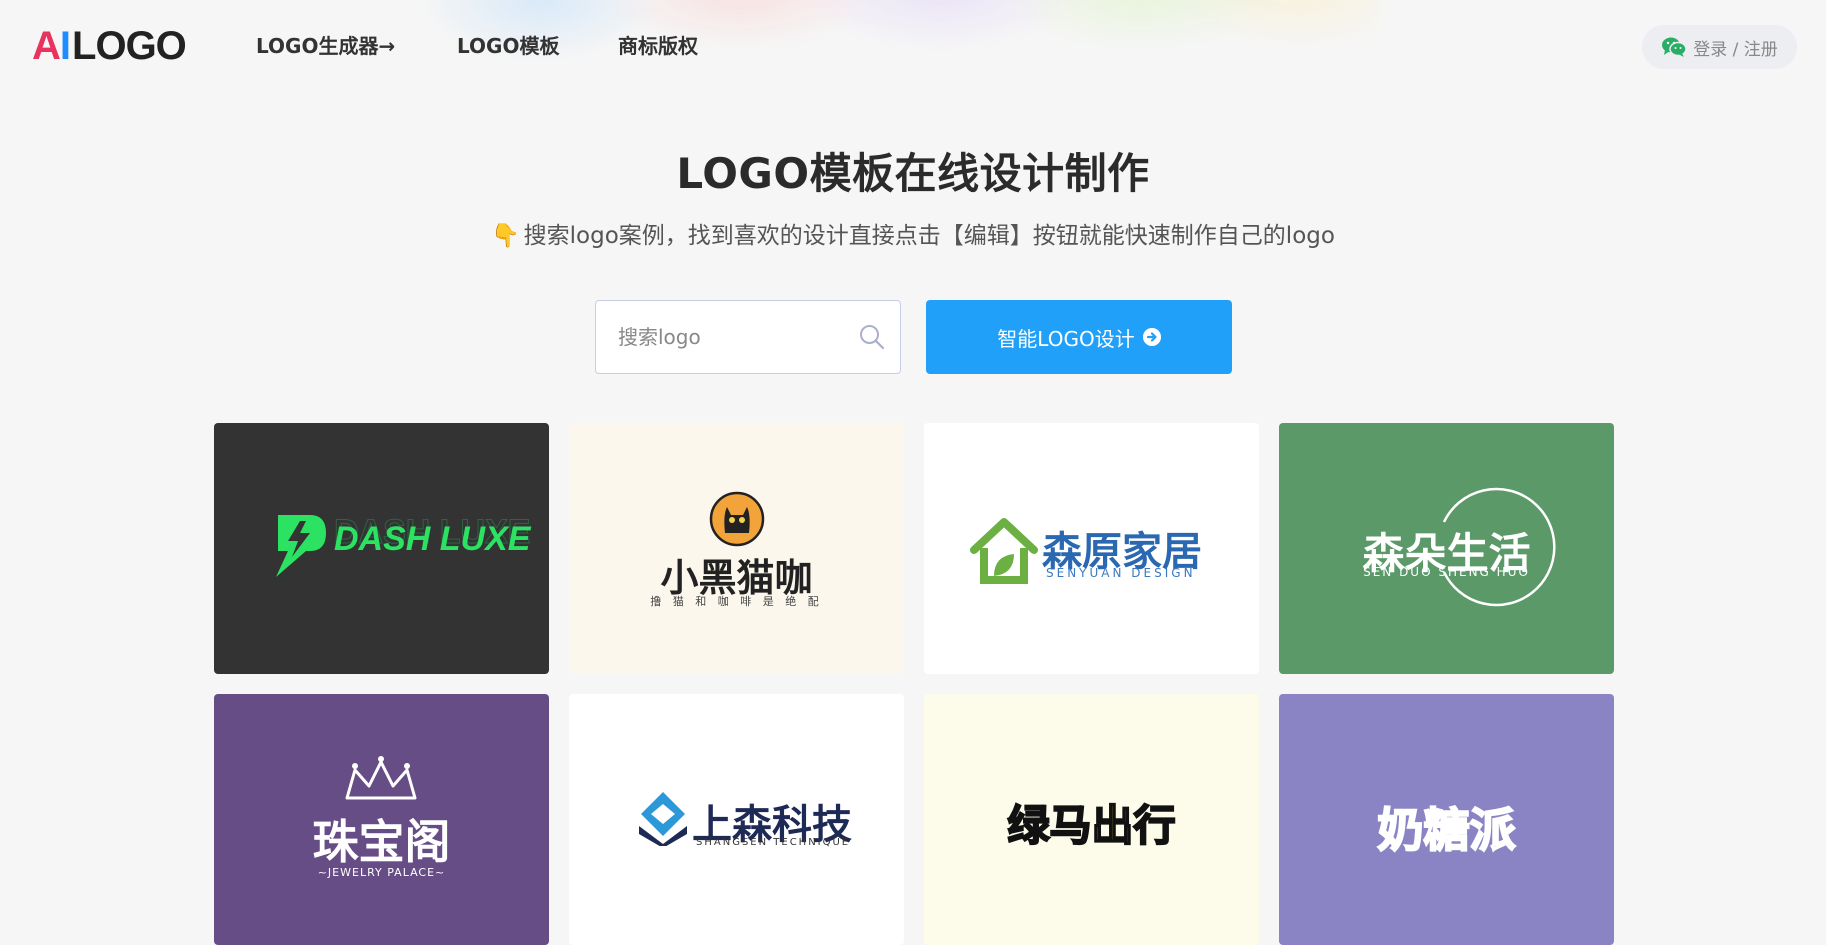 The image size is (1826, 945). I want to click on nav-logo-templates: LOGO模板, so click(537, 46).